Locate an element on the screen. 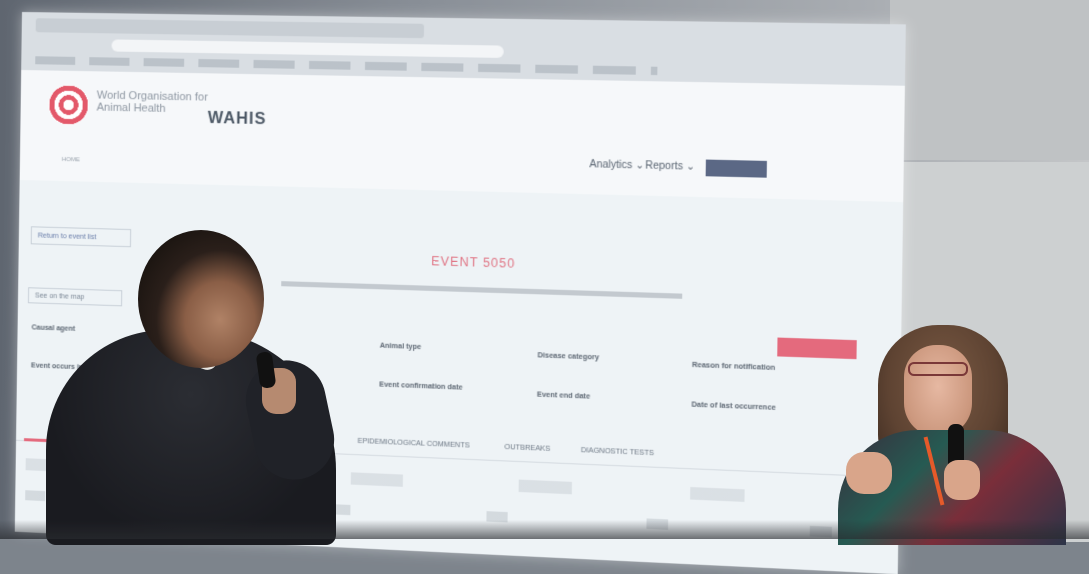 This screenshot has height=574, width=1089. event-subtitle is located at coordinates (503, 290).